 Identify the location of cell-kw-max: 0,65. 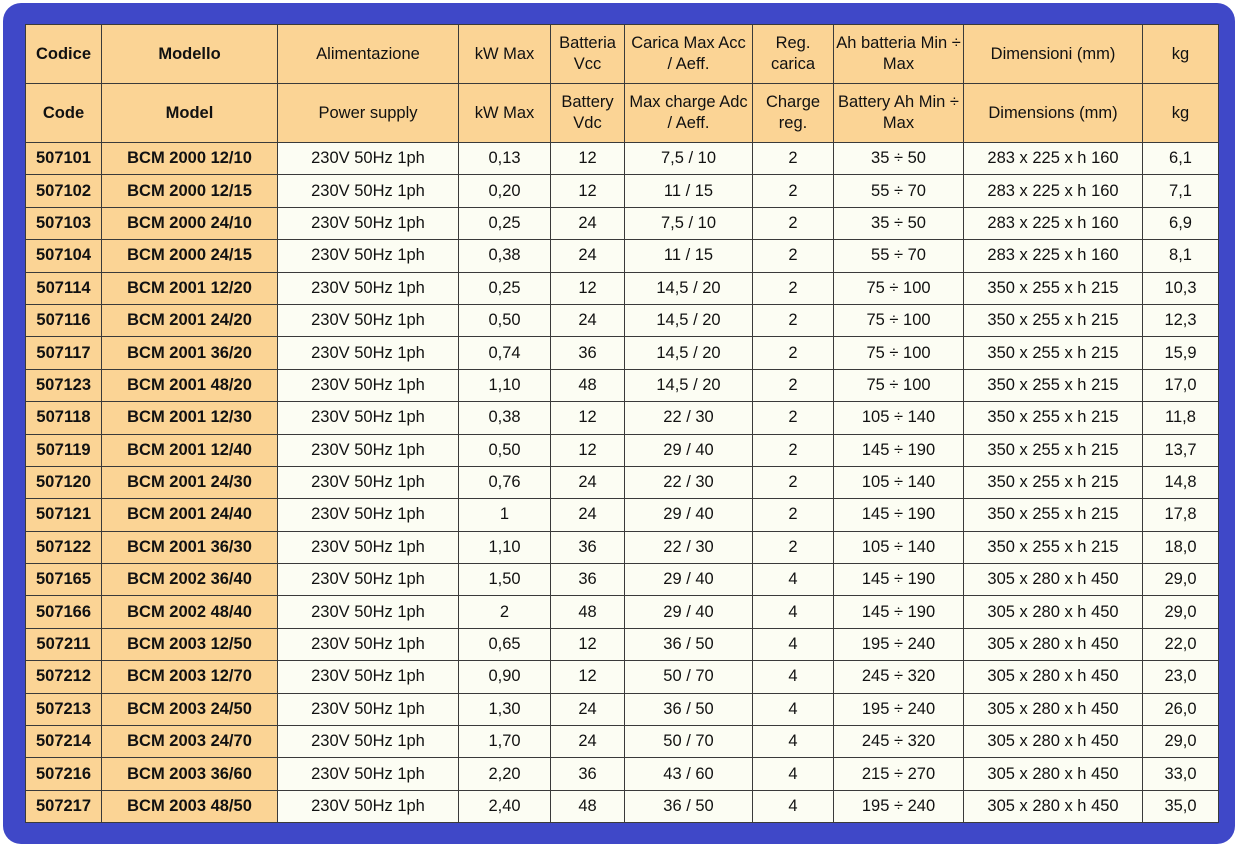
(504, 644).